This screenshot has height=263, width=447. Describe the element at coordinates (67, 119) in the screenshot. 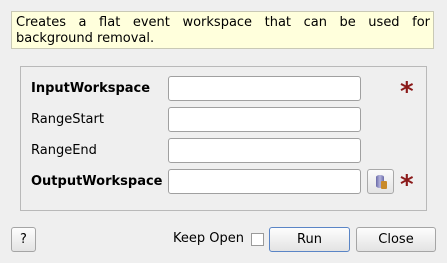

I see `range-start-label: RangeStart` at that location.